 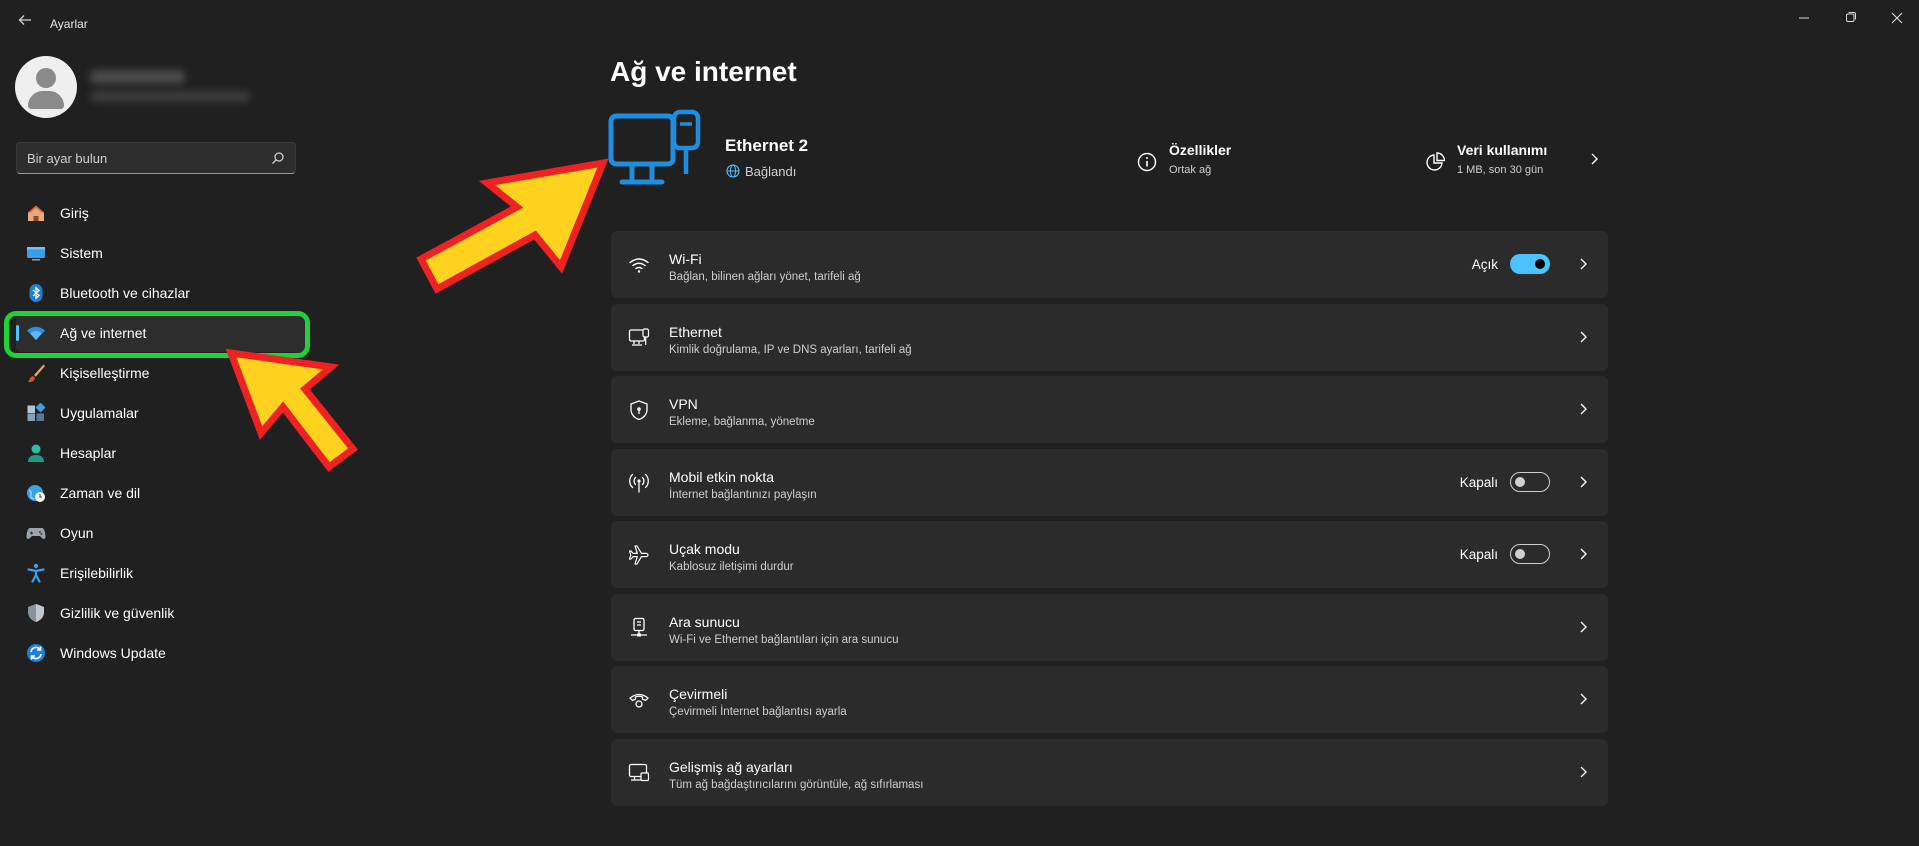 I want to click on sidebar-item-uygulamalar: Uygulamalar, so click(x=161, y=413).